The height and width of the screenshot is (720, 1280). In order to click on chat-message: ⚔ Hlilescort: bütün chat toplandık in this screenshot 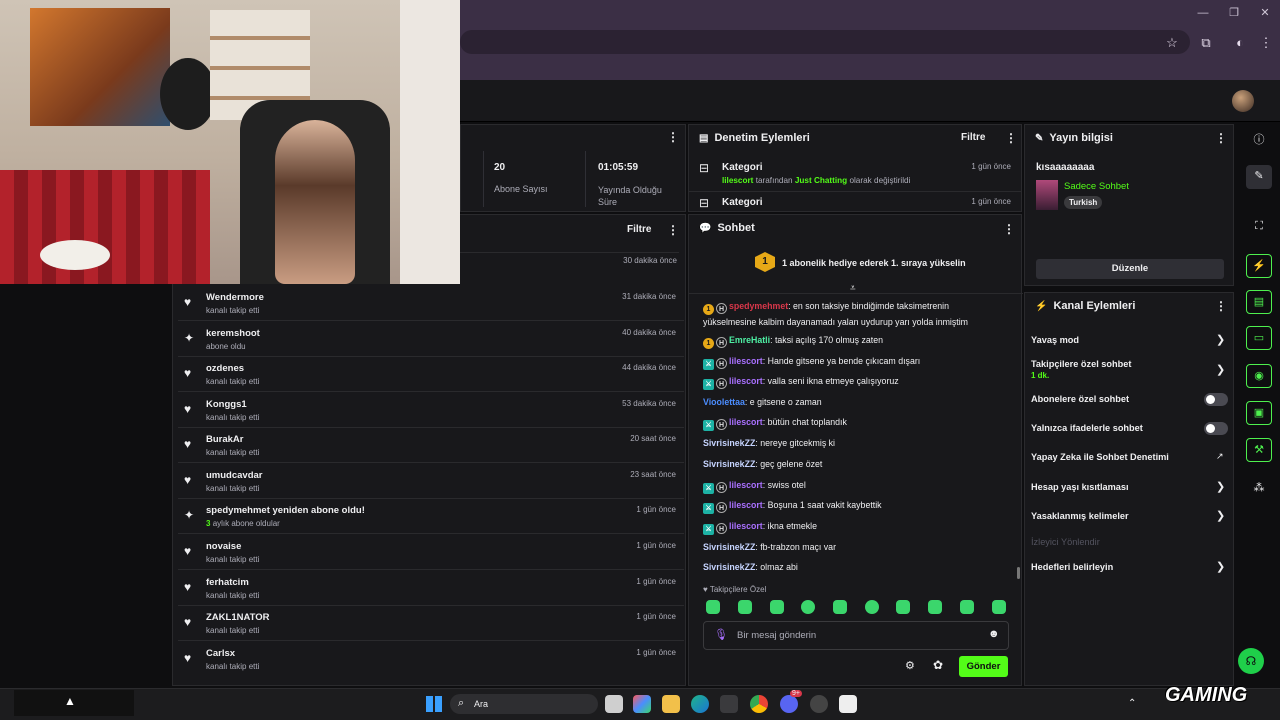, I will do `click(853, 423)`.